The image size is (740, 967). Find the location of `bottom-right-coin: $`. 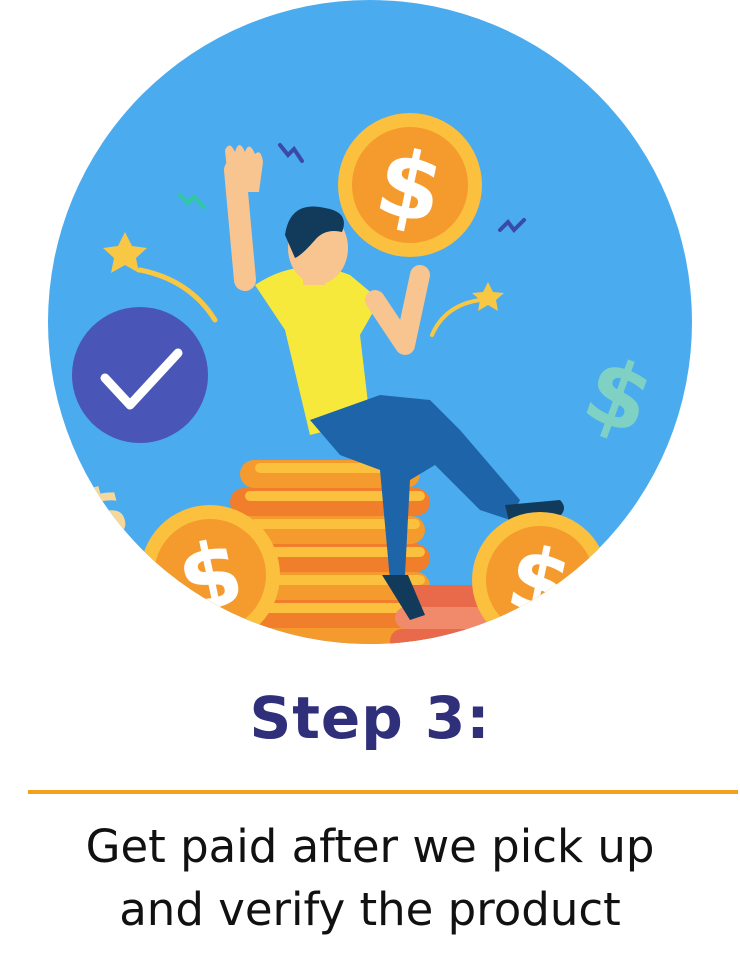

bottom-right-coin: $ is located at coordinates (540, 578).